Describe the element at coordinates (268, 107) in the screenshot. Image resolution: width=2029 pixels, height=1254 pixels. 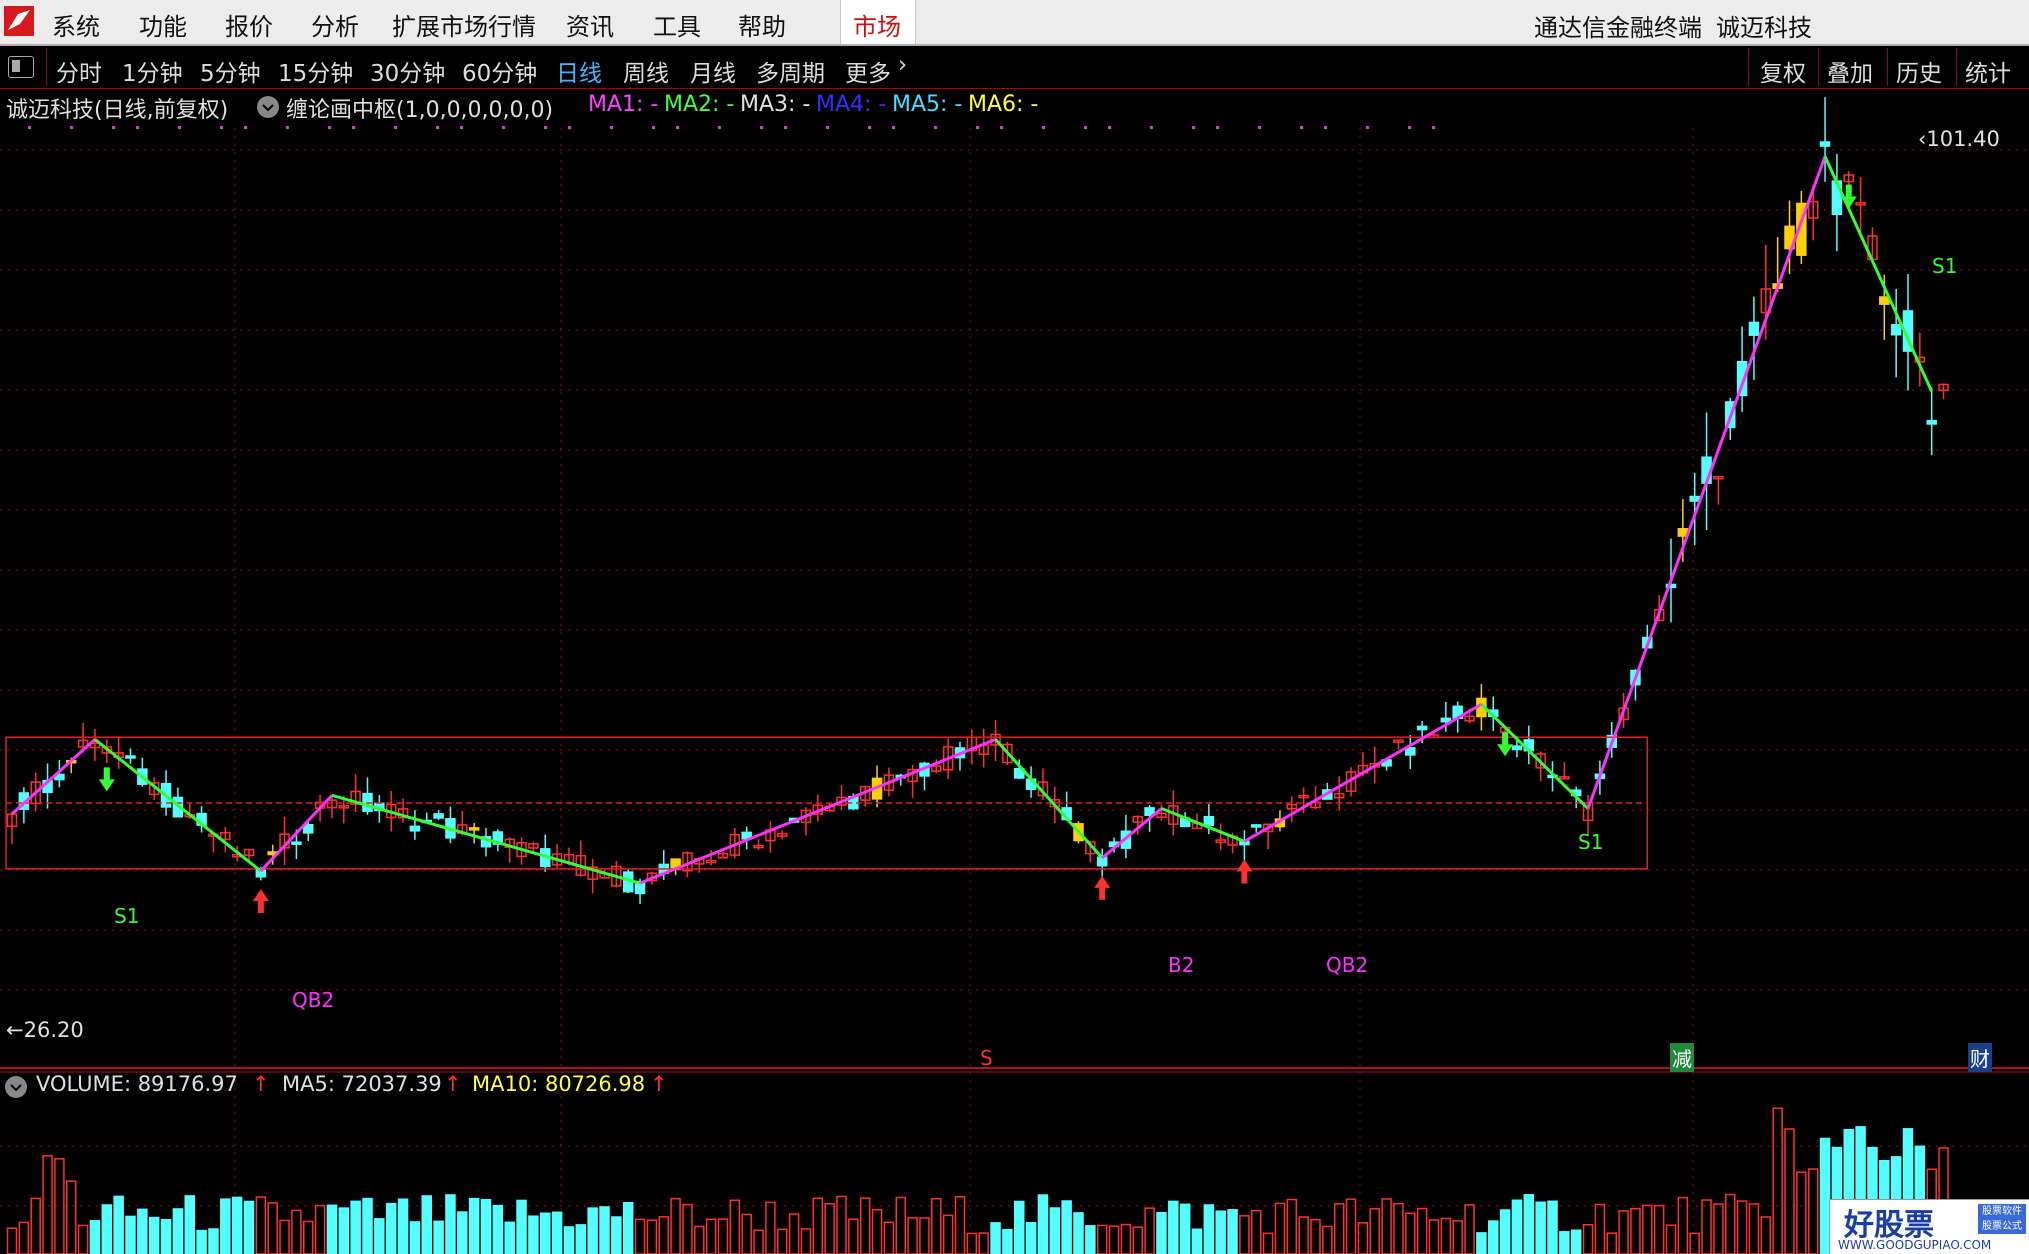
I see `indicator-dropdown-icon` at that location.